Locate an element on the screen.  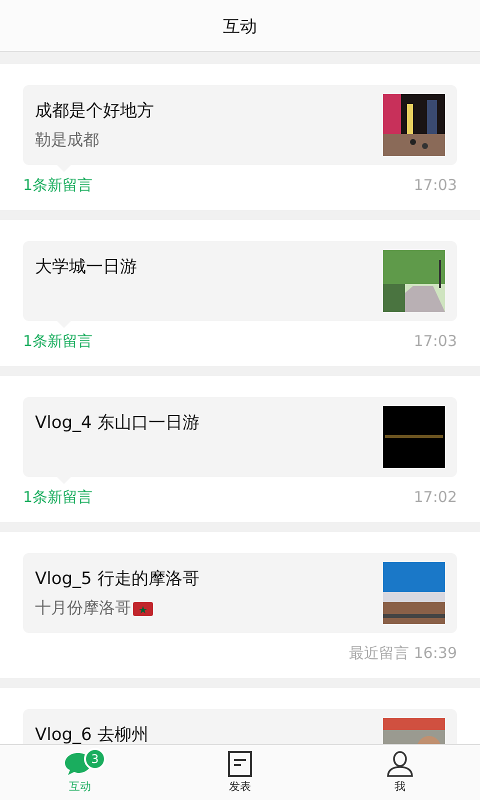
nav-tab: 我 is located at coordinates (400, 772).